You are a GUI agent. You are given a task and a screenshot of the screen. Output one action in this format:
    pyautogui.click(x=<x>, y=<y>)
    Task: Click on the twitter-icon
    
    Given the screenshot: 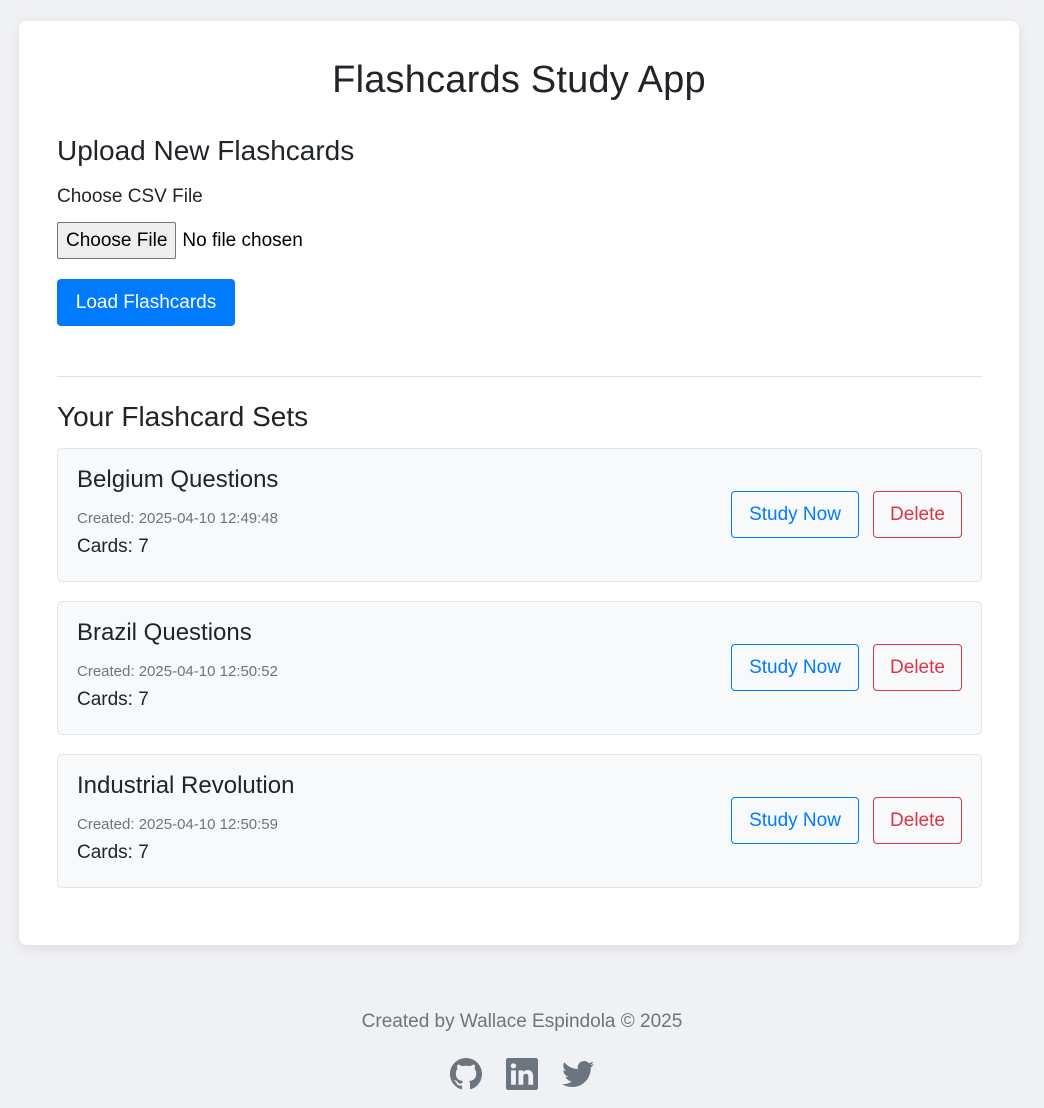 What is the action you would take?
    pyautogui.click(x=578, y=1074)
    